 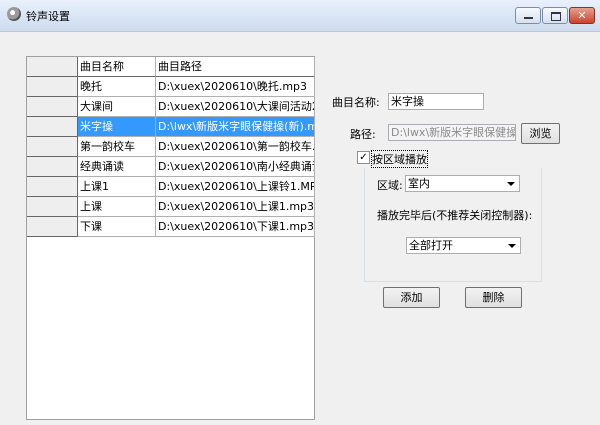 What do you see at coordinates (52, 67) in the screenshot?
I see `grid-corner-cell` at bounding box center [52, 67].